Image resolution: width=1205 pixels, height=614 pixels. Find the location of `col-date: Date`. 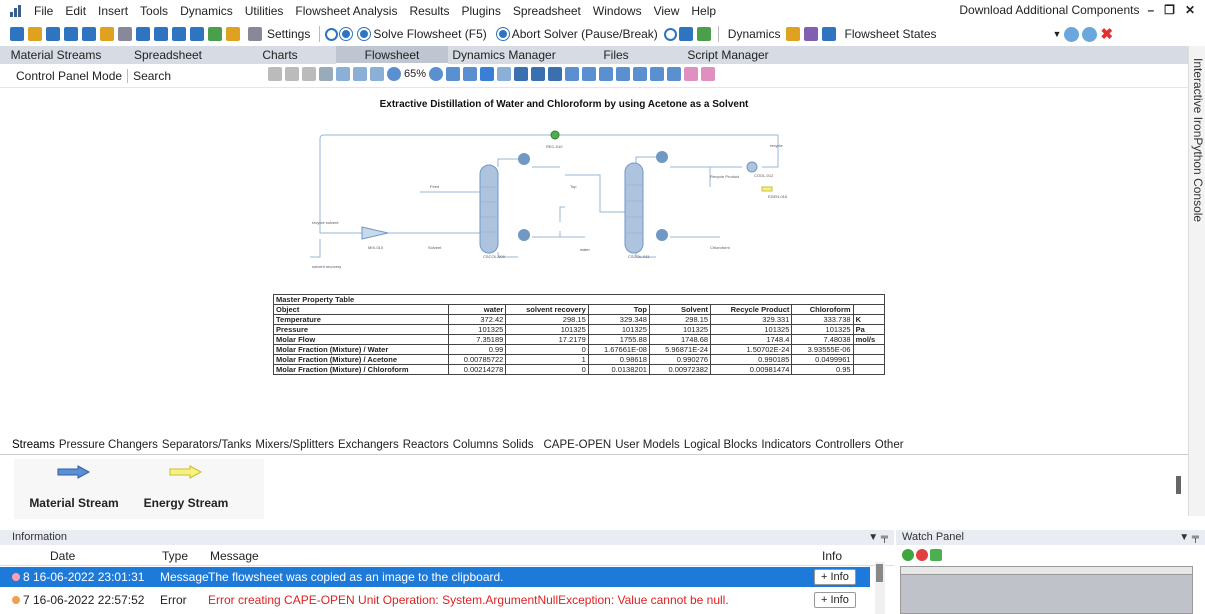

col-date: Date is located at coordinates (106, 556).